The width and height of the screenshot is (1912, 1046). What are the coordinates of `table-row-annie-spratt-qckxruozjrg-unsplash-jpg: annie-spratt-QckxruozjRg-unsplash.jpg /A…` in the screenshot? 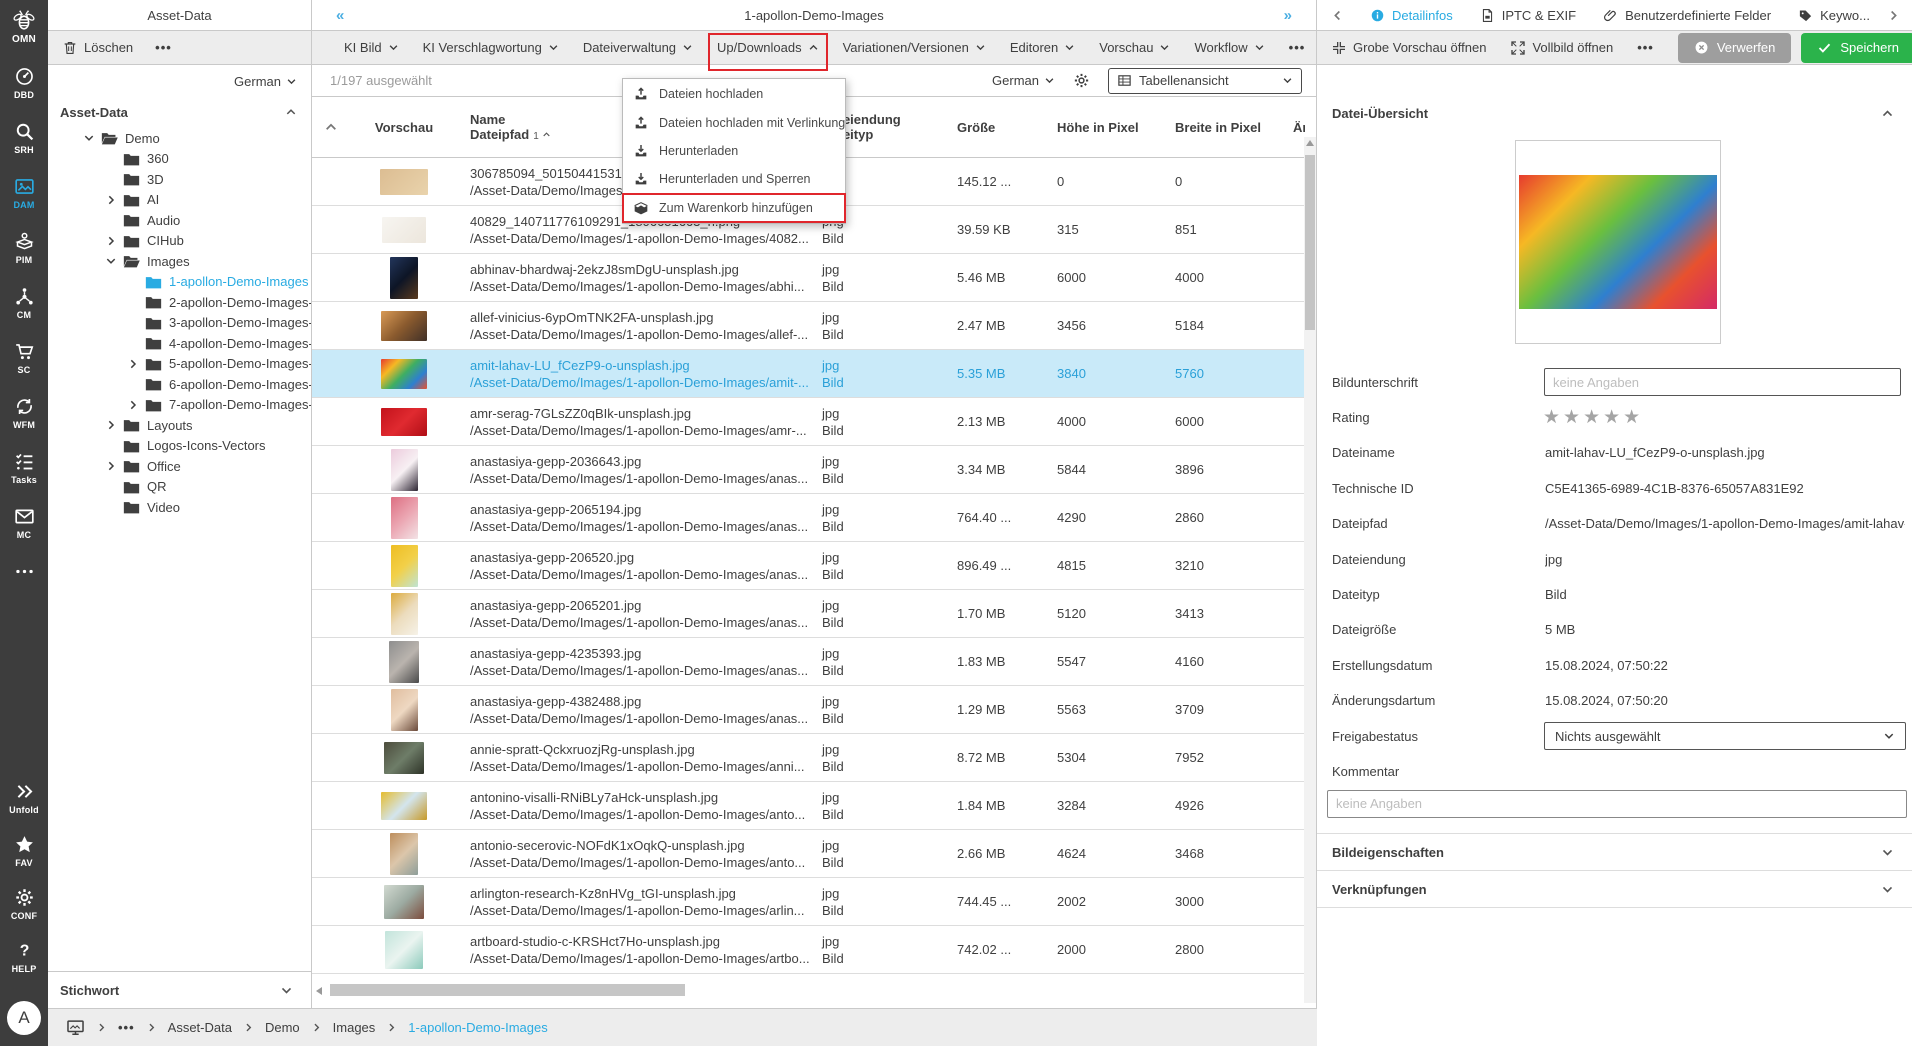 It's located at (808, 758).